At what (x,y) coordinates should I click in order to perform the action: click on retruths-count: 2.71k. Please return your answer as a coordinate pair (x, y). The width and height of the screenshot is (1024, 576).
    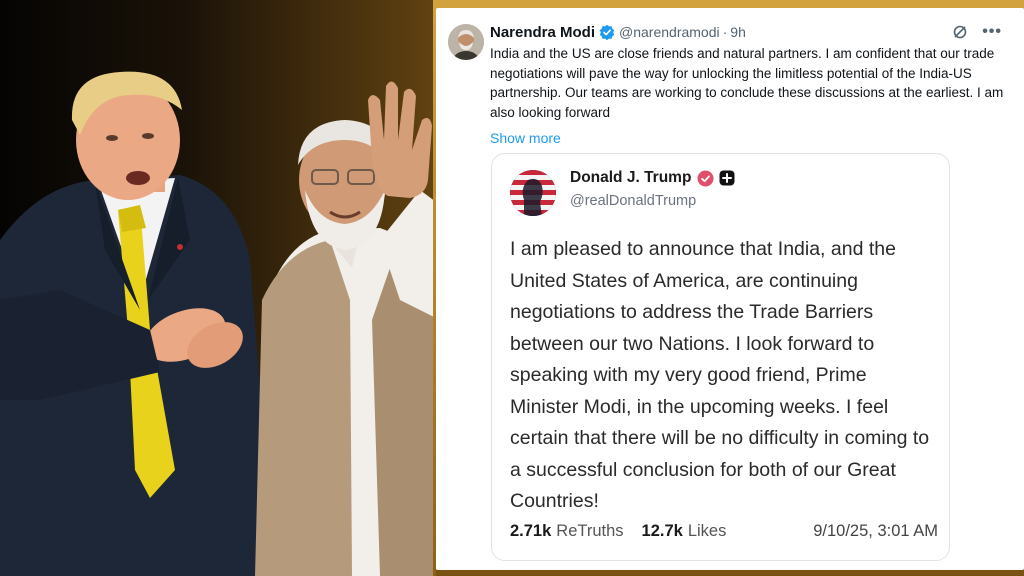
    Looking at the image, I should click on (530, 531).